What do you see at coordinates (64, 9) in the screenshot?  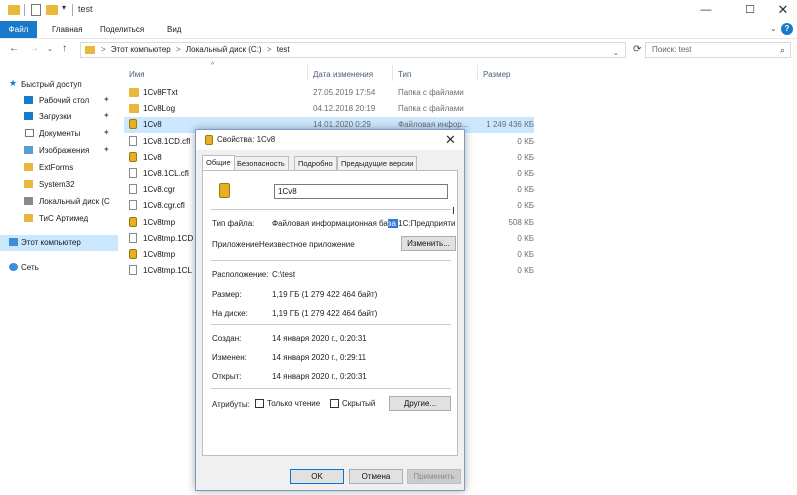 I see `quick-access-dropdown-icon: ▾` at bounding box center [64, 9].